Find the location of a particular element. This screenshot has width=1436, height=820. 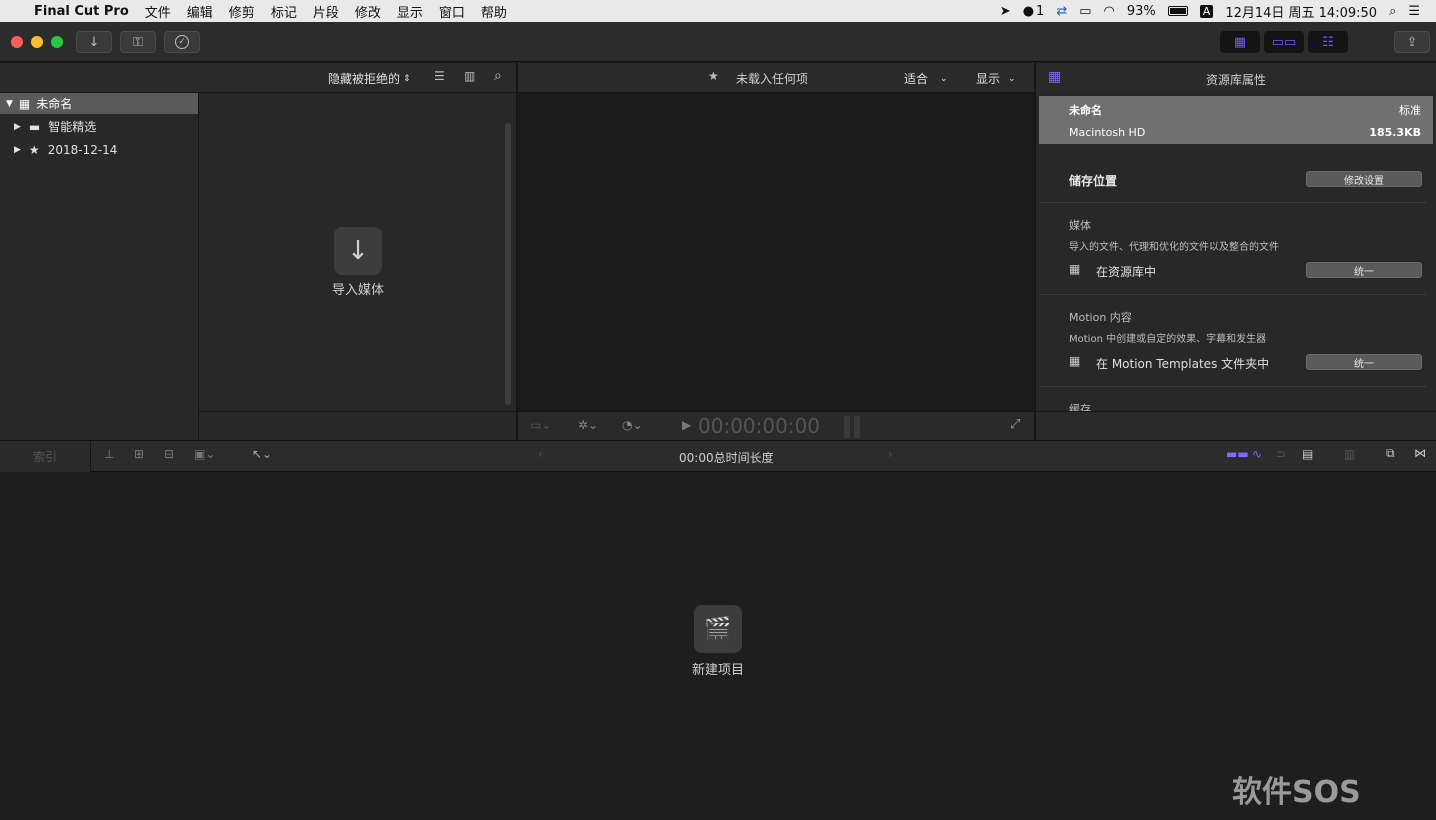

battery-icon is located at coordinates (1177, 11).